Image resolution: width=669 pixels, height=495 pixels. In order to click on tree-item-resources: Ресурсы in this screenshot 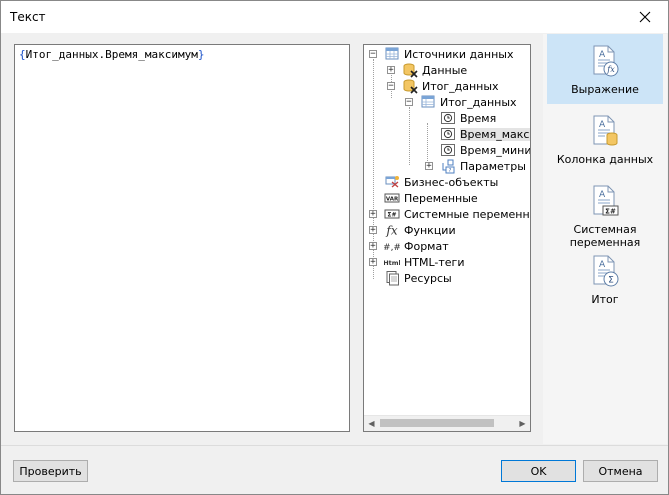, I will do `click(418, 278)`.